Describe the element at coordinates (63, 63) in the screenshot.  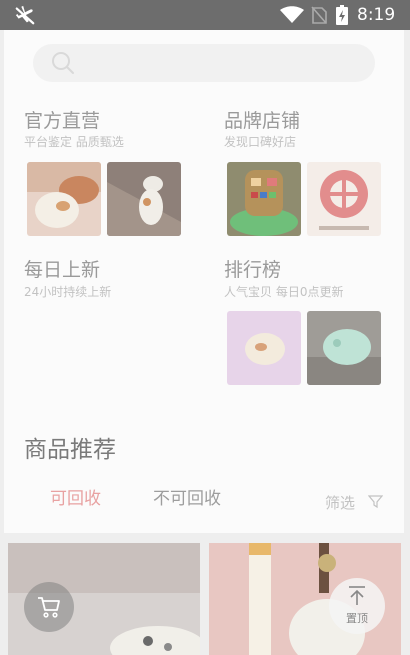
I see `search-icon` at that location.